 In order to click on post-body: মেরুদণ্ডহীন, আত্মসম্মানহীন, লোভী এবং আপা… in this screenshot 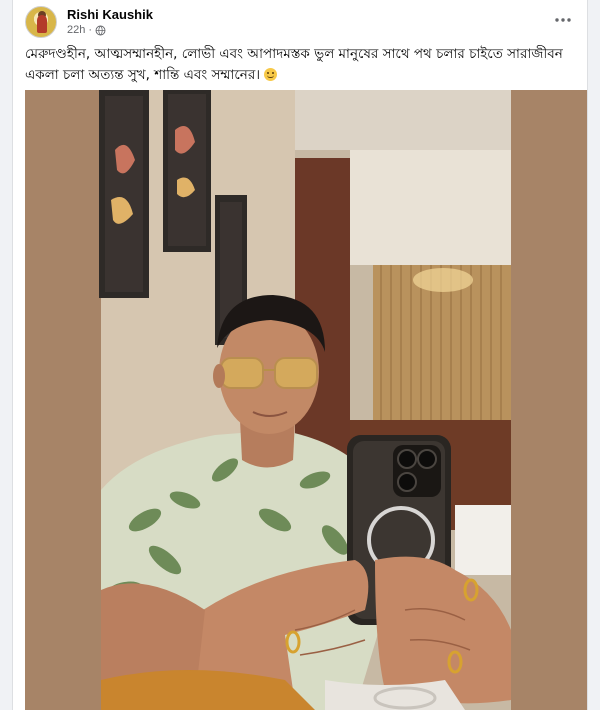, I will do `click(294, 64)`.